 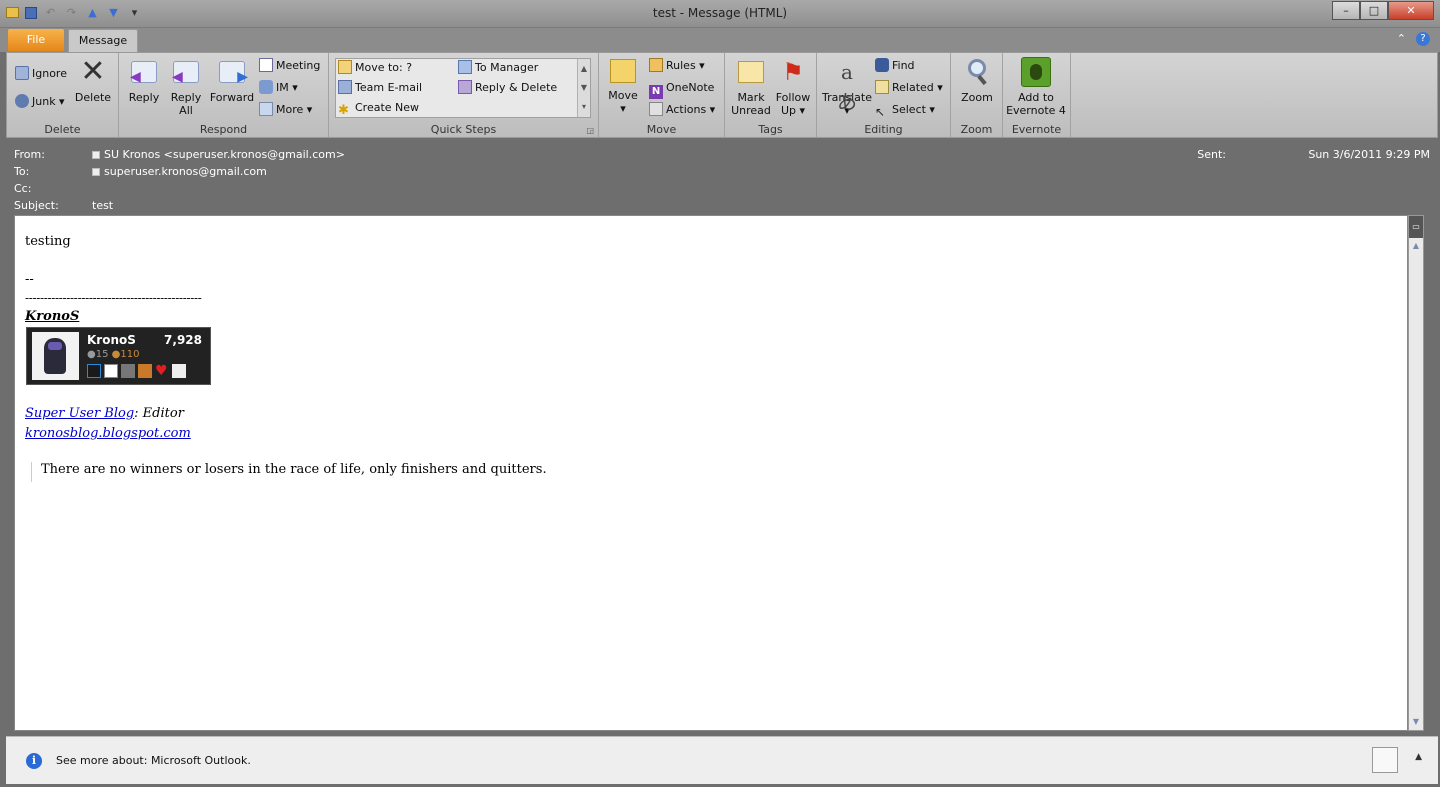 What do you see at coordinates (98, 354) in the screenshot?
I see `silver-badges: ●15` at bounding box center [98, 354].